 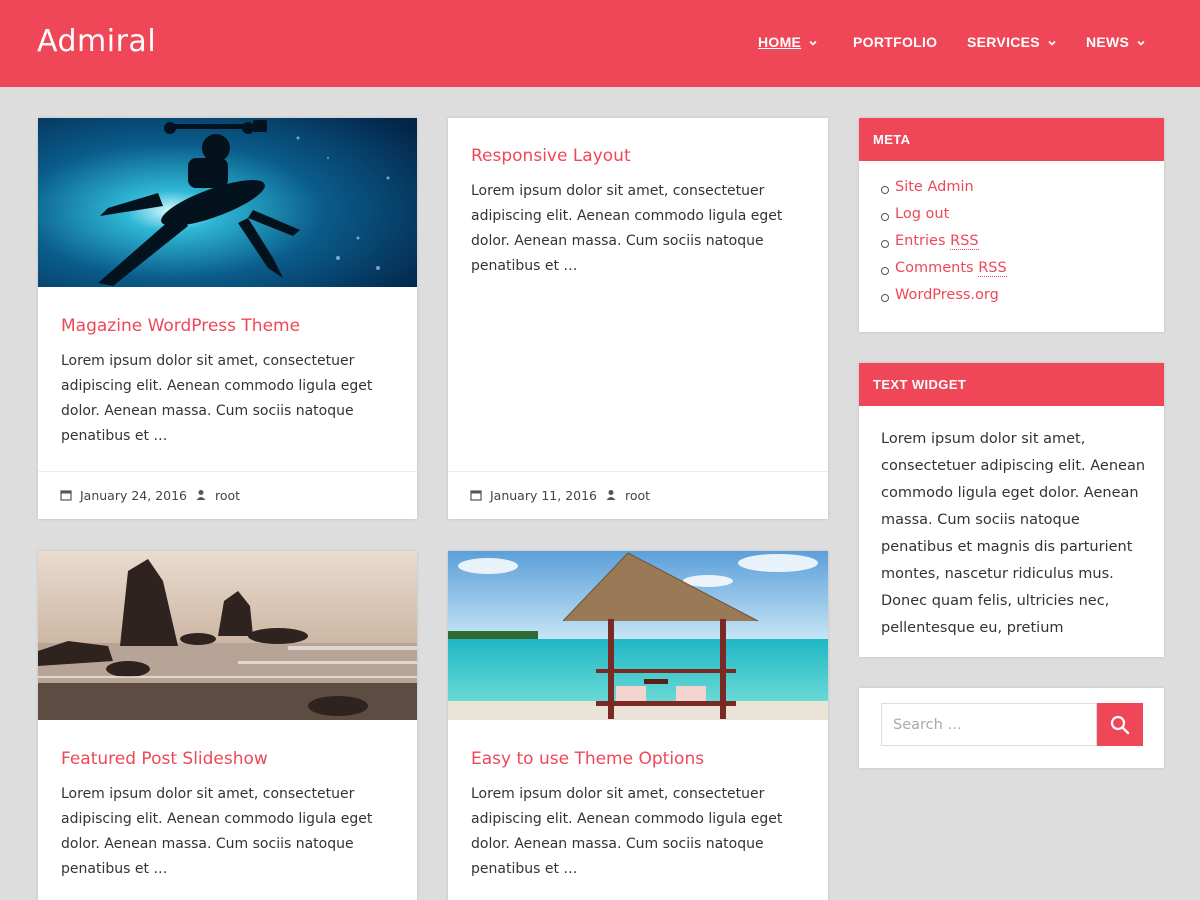 What do you see at coordinates (543, 495) in the screenshot?
I see `post-date-text: January 11, 2016` at bounding box center [543, 495].